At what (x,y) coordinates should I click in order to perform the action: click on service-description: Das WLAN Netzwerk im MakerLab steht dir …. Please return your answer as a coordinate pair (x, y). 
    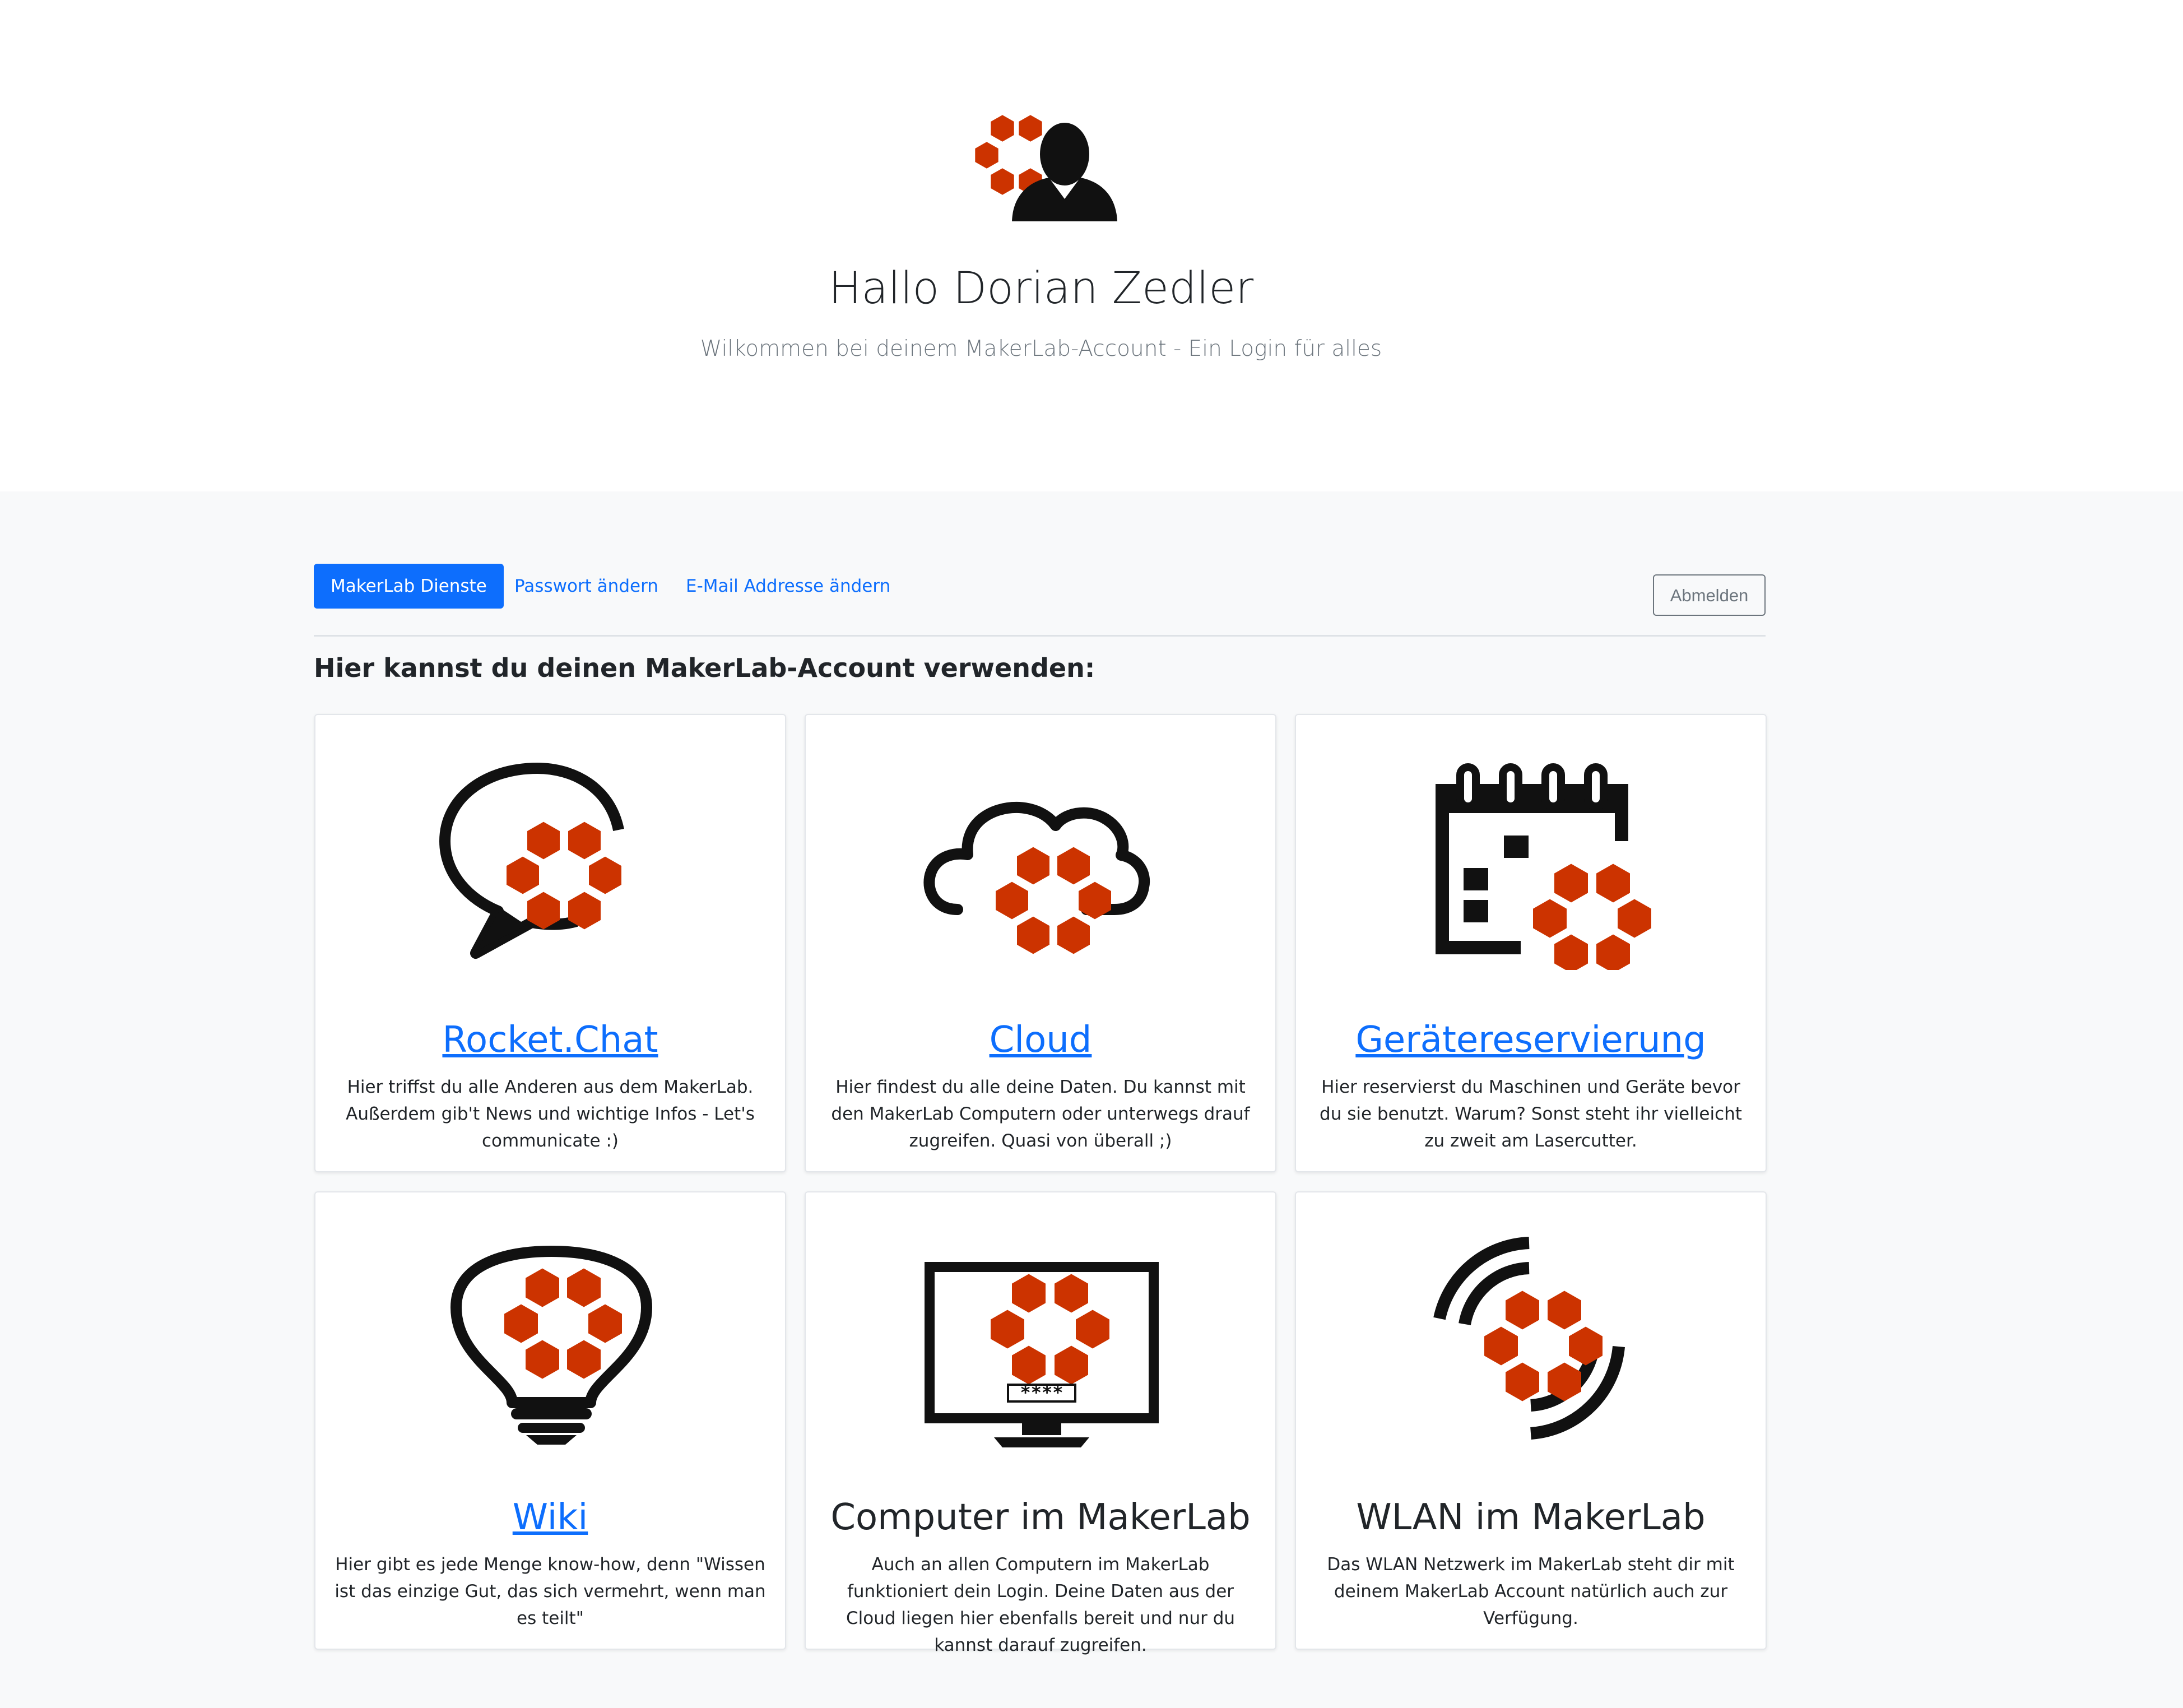
    Looking at the image, I should click on (1531, 1591).